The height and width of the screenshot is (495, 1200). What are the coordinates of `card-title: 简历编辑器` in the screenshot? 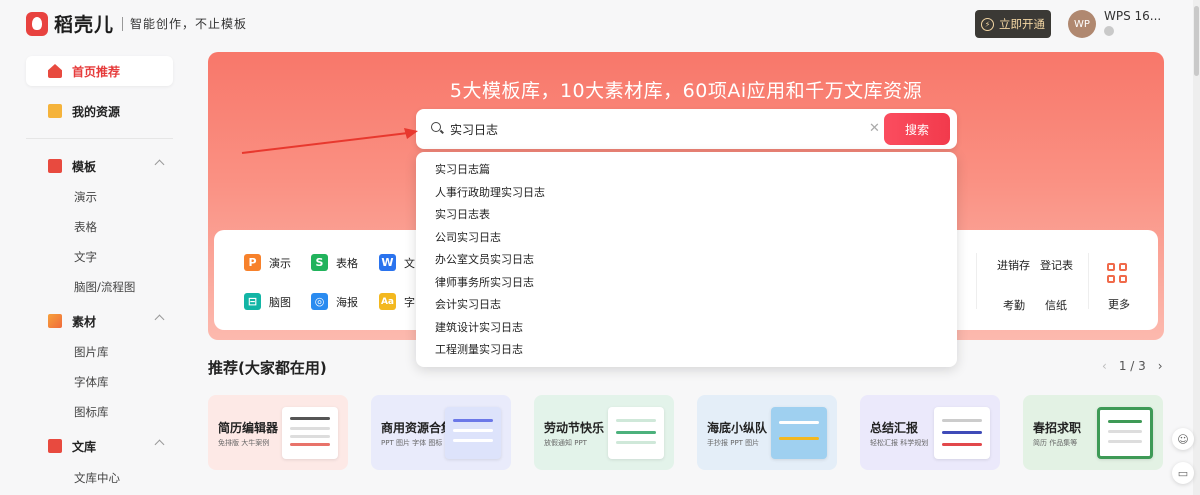 It's located at (248, 428).